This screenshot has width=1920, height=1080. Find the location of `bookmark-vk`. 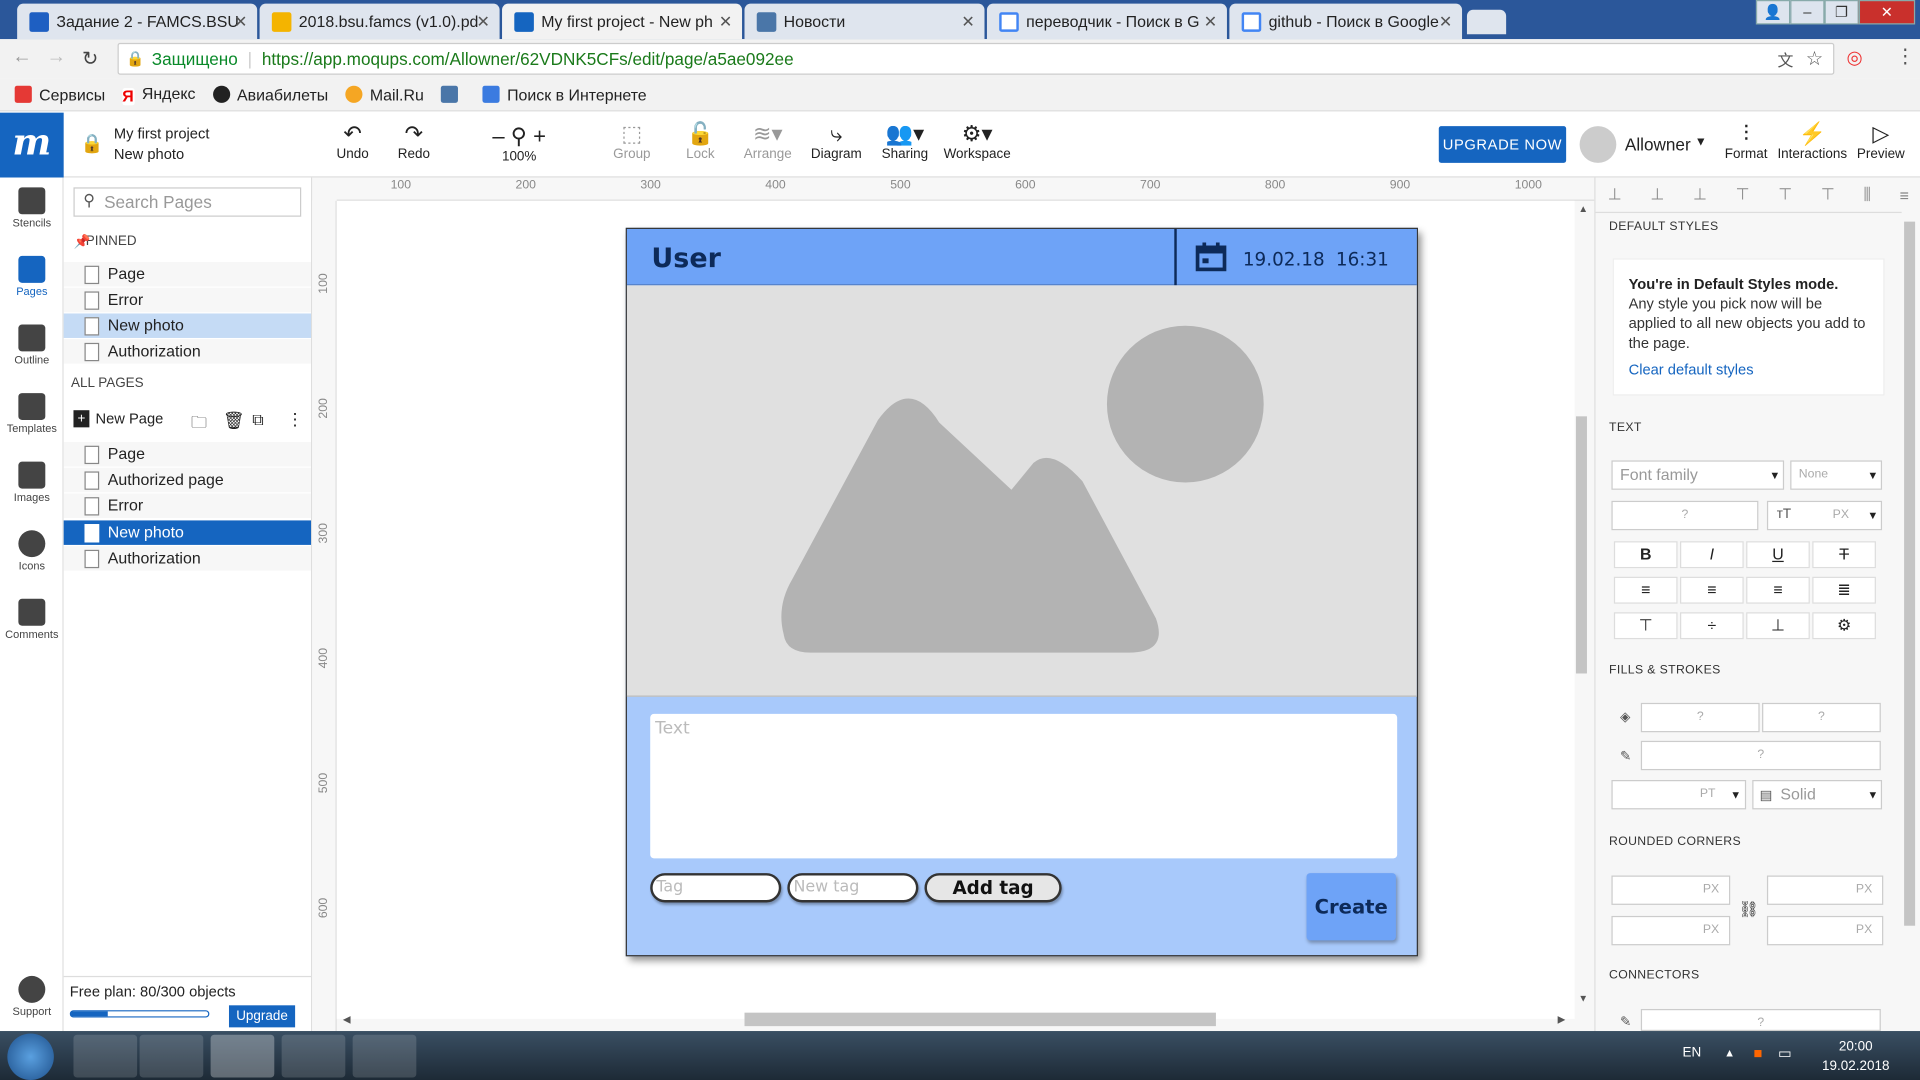

bookmark-vk is located at coordinates (452, 94).